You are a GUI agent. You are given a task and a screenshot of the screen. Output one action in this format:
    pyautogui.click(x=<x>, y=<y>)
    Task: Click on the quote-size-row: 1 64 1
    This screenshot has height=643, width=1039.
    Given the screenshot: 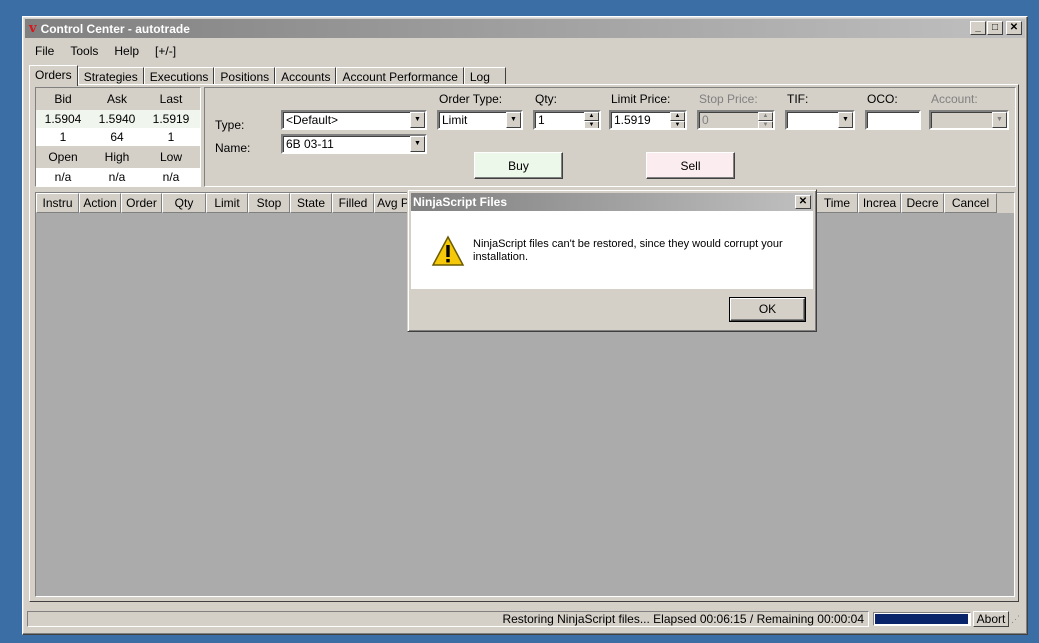 What is the action you would take?
    pyautogui.click(x=118, y=137)
    